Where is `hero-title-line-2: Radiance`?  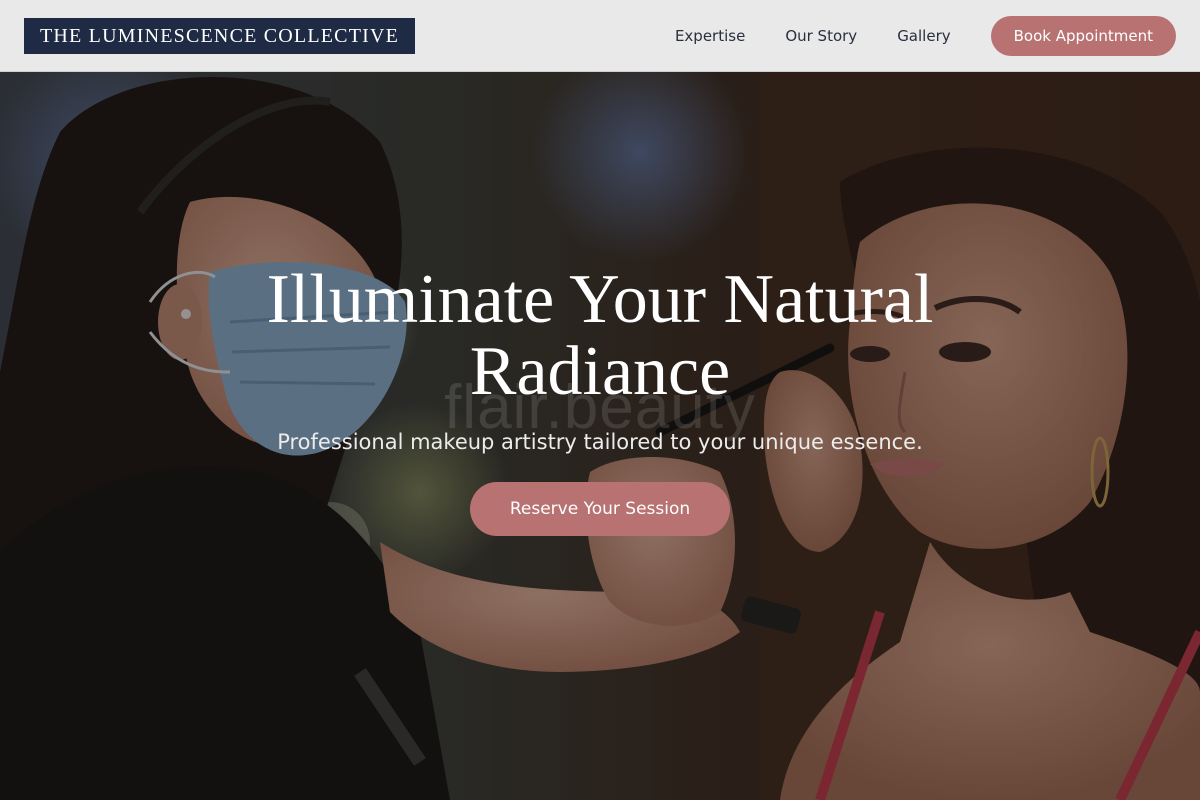 hero-title-line-2: Radiance is located at coordinates (600, 371).